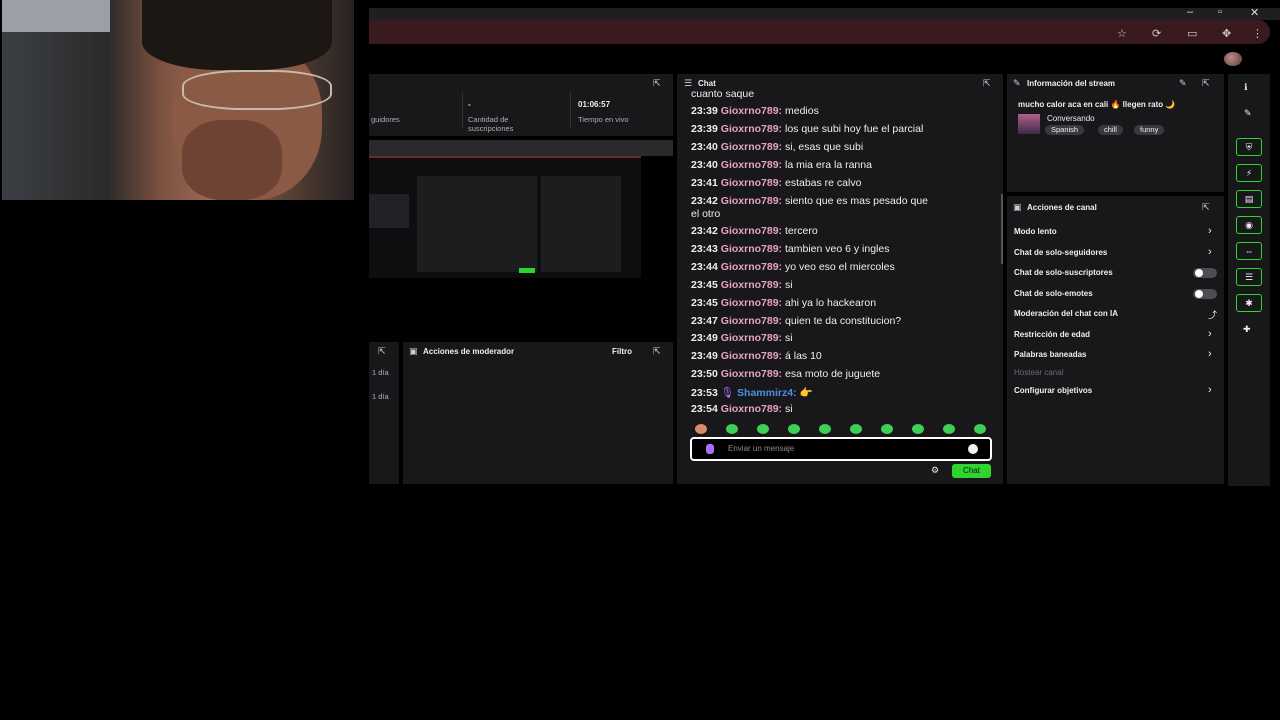 Image resolution: width=1280 pixels, height=720 pixels. Describe the element at coordinates (1257, 33) in the screenshot. I see `menu-icon: ⋮` at that location.